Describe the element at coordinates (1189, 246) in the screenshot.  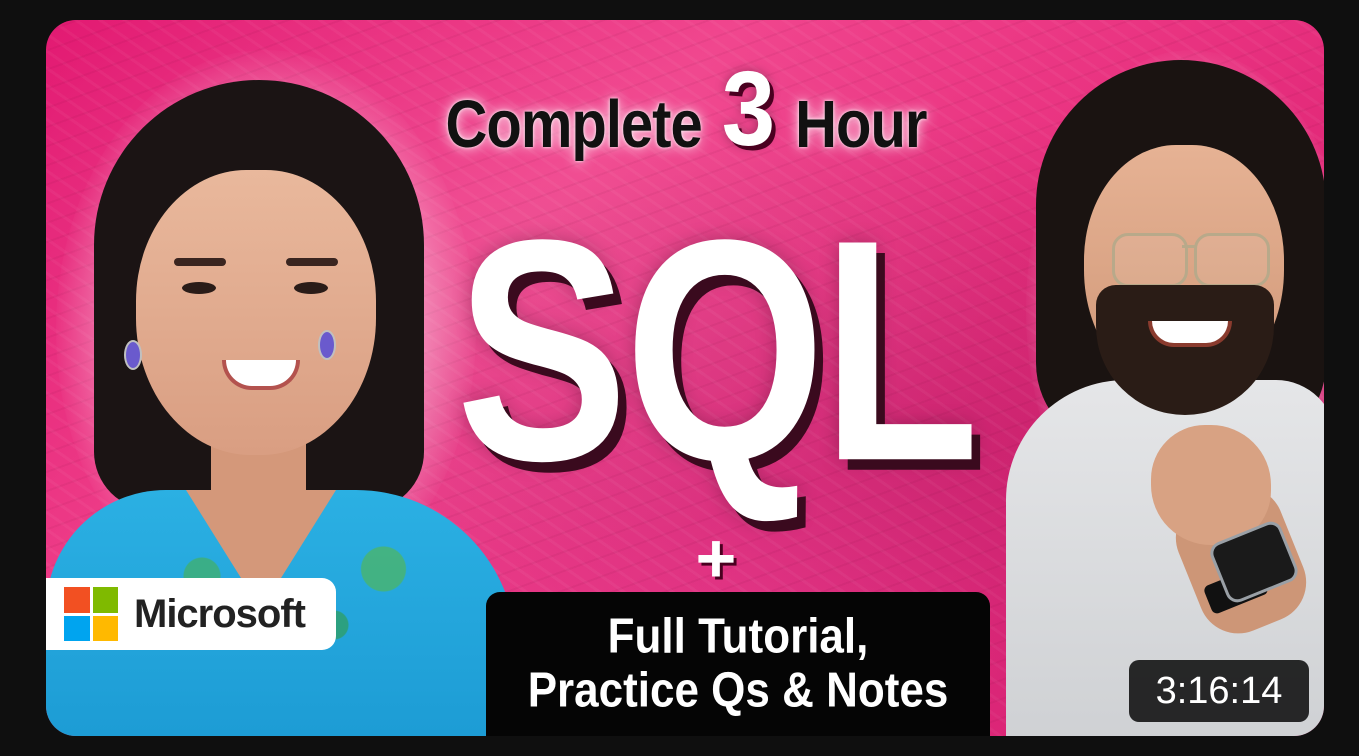
I see `glasses-bridge` at that location.